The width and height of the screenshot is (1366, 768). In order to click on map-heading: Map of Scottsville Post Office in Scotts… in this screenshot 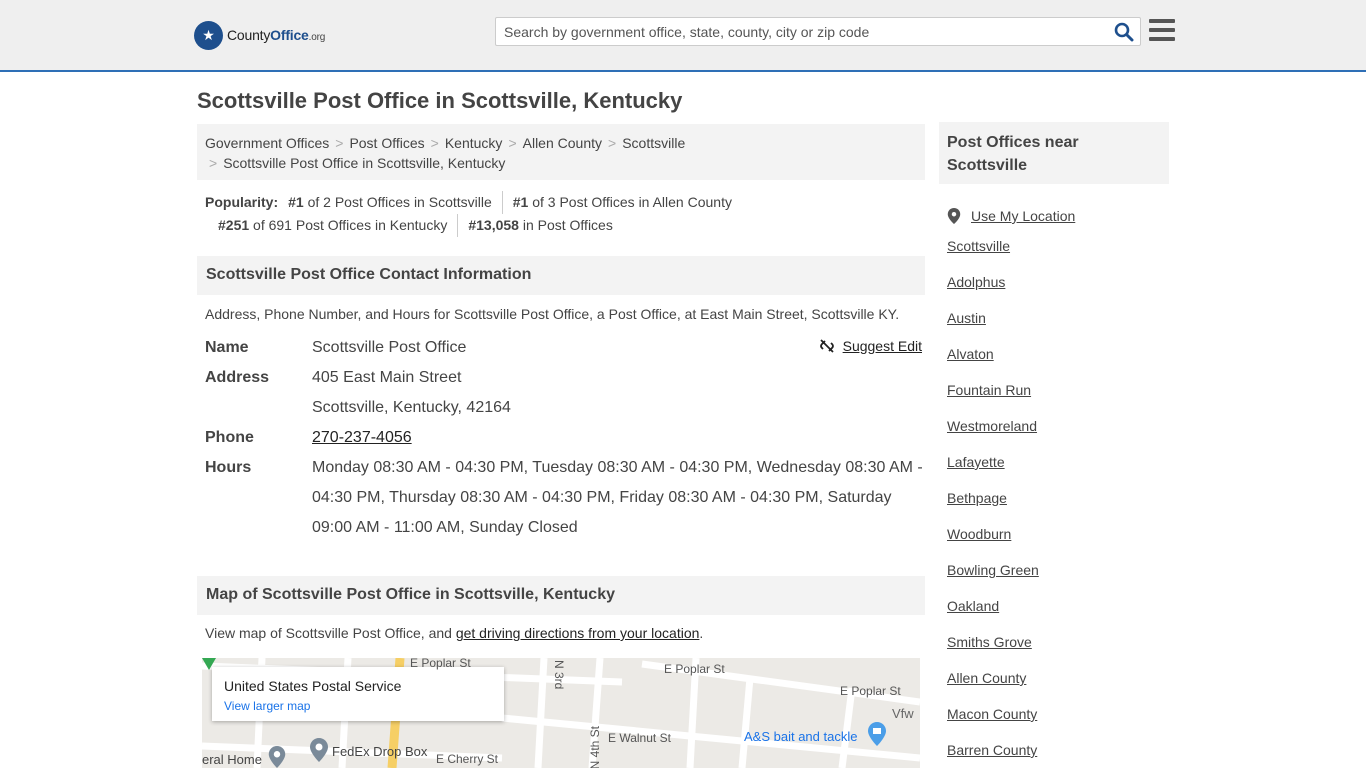, I will do `click(561, 595)`.